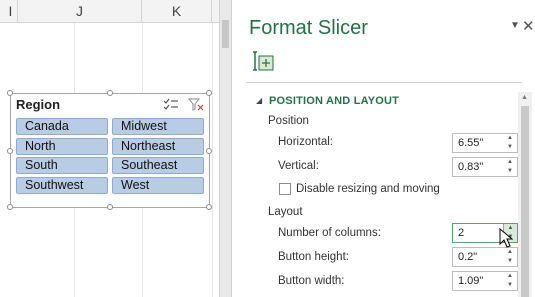  Describe the element at coordinates (38, 104) in the screenshot. I see `slicer-title: Region` at that location.